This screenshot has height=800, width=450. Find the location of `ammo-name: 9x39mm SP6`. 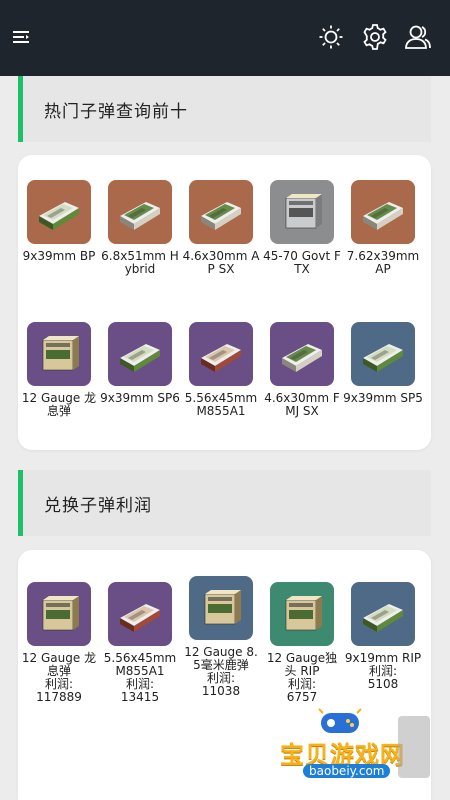

ammo-name: 9x39mm SP6 is located at coordinates (140, 398).